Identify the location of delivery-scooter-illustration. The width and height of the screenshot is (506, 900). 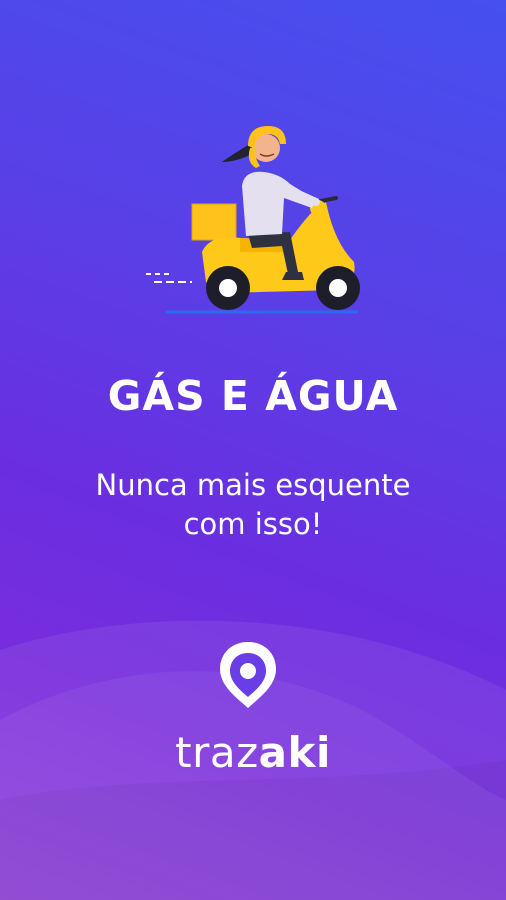
(253, 220).